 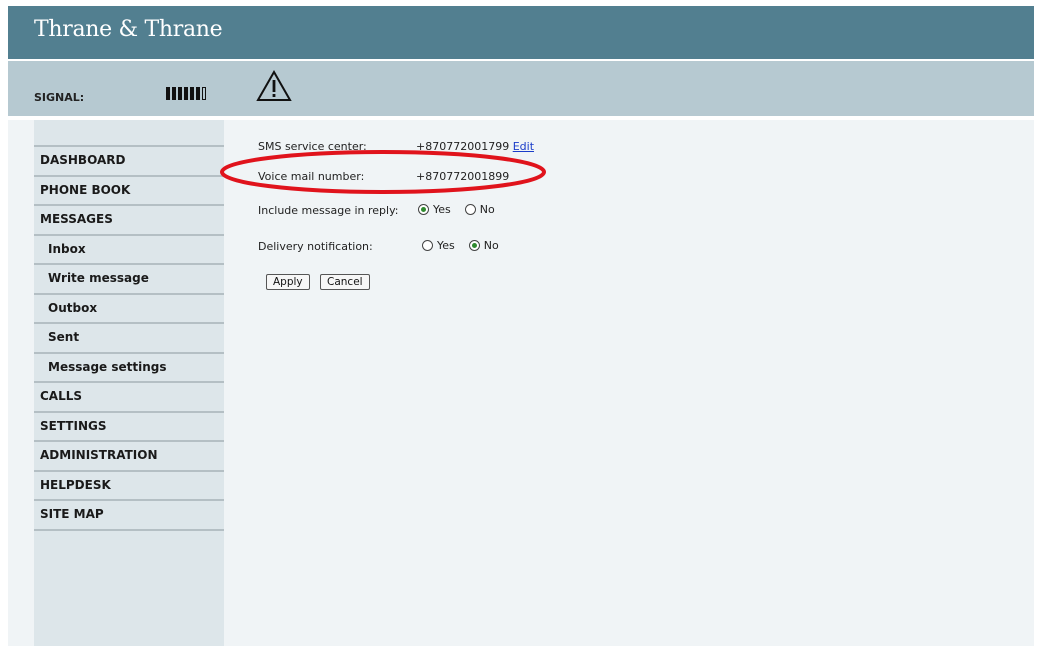 I want to click on sidebar-item-administration: ADMINISTRATION, so click(x=129, y=457).